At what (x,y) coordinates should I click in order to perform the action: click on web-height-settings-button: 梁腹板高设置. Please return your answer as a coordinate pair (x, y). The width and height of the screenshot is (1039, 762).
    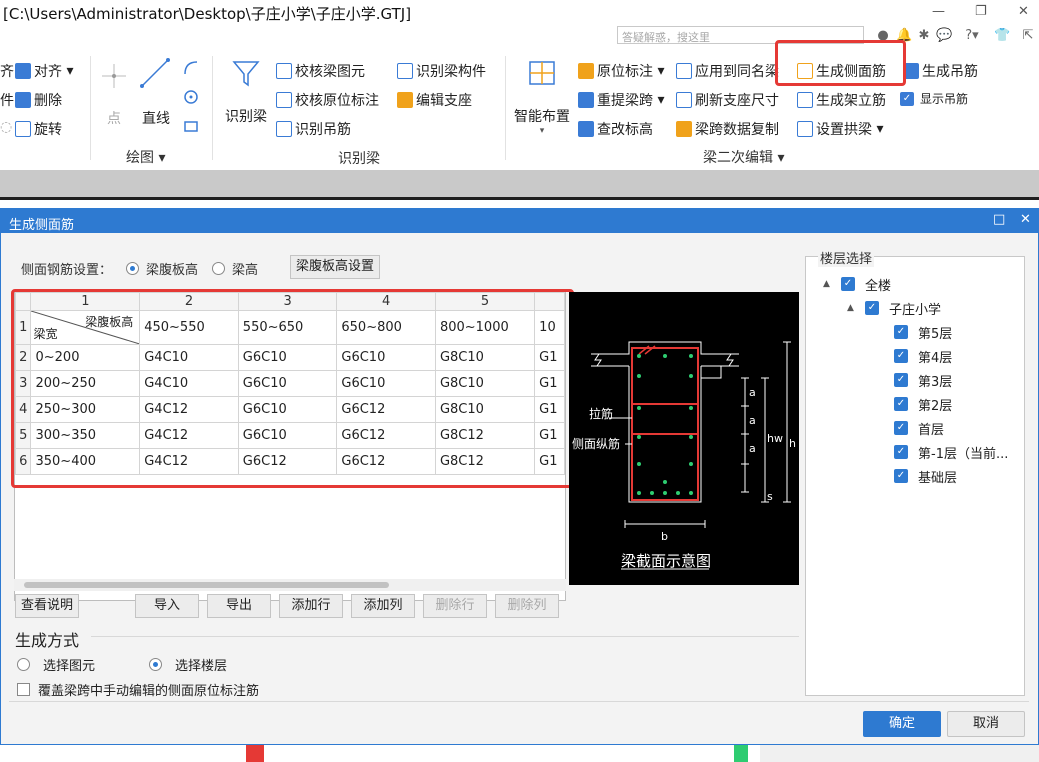
    Looking at the image, I should click on (335, 267).